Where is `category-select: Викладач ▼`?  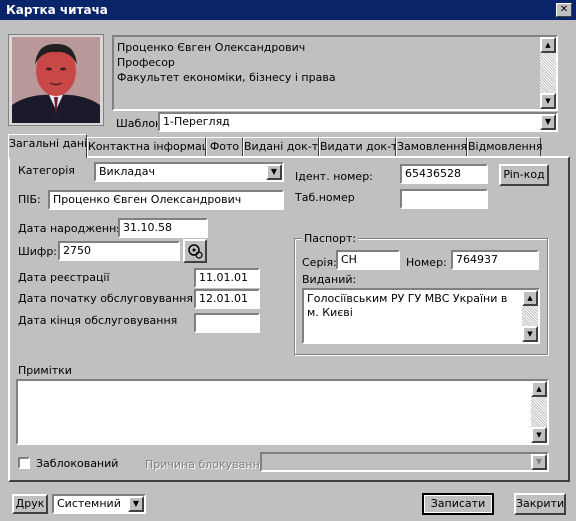
category-select: Викладач ▼ is located at coordinates (189, 172).